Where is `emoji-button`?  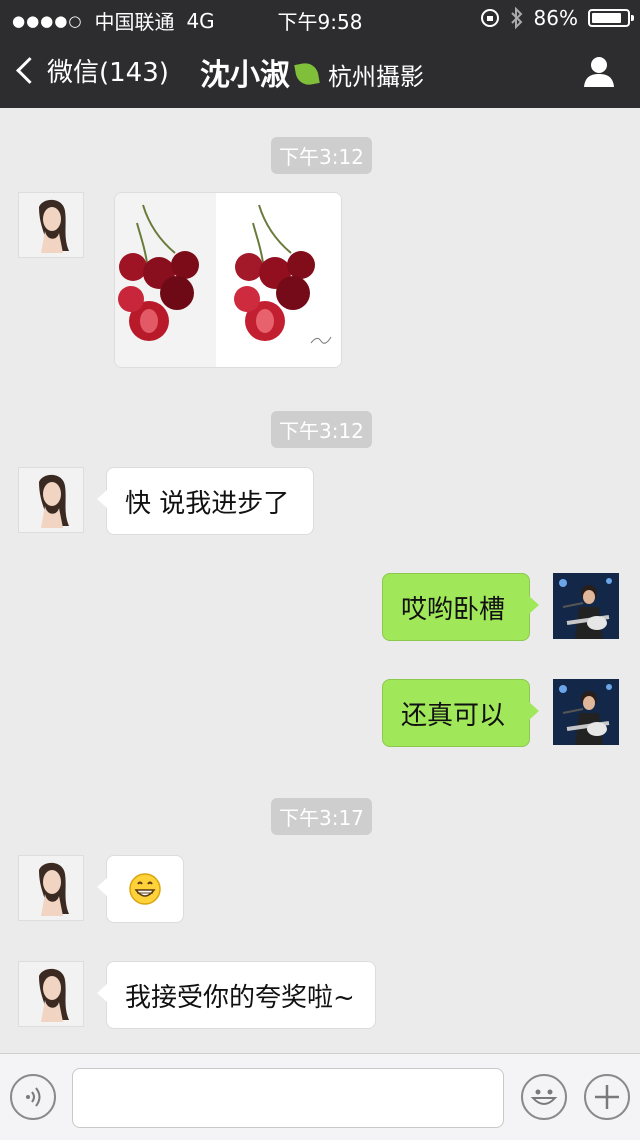 emoji-button is located at coordinates (544, 1097).